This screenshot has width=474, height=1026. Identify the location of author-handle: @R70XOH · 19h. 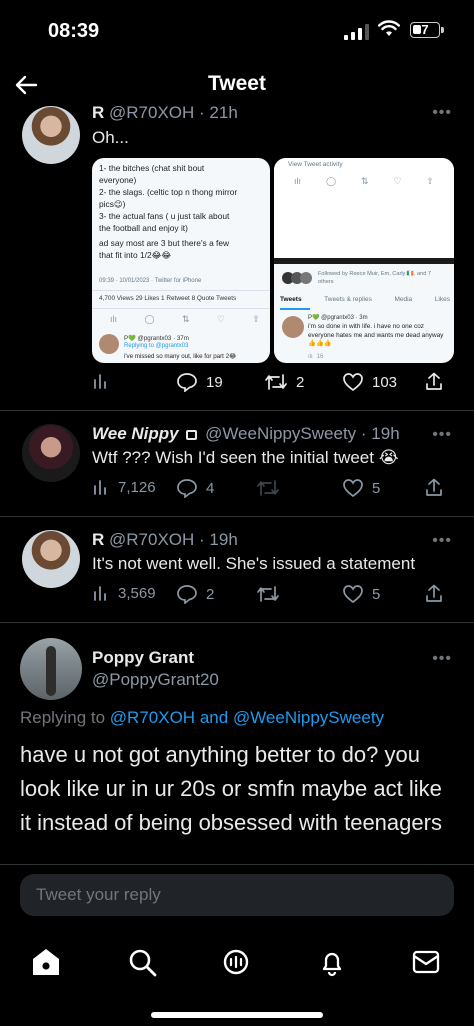
(173, 539).